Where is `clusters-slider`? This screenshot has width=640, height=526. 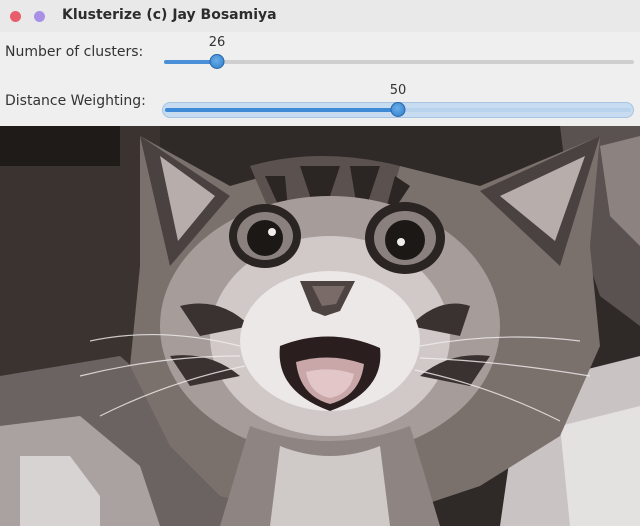
clusters-slider is located at coordinates (399, 62).